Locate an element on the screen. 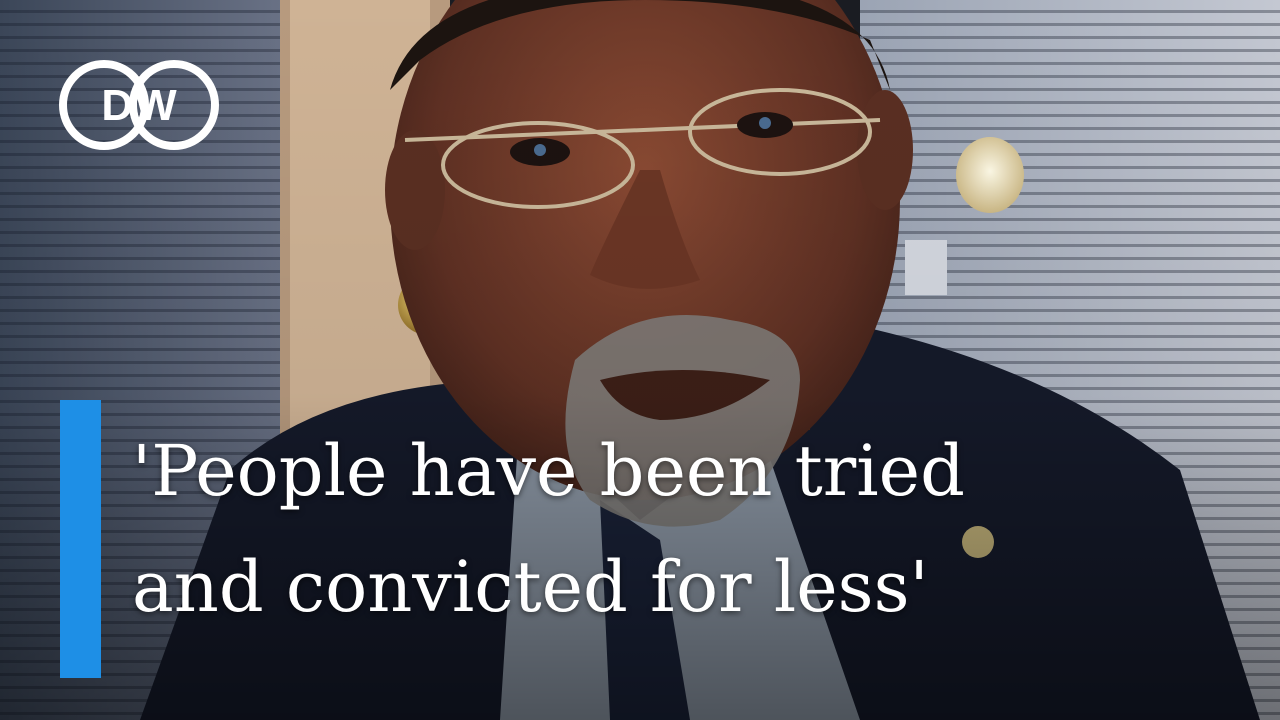  headline-line-1: 'People have been tried is located at coordinates (548, 471).